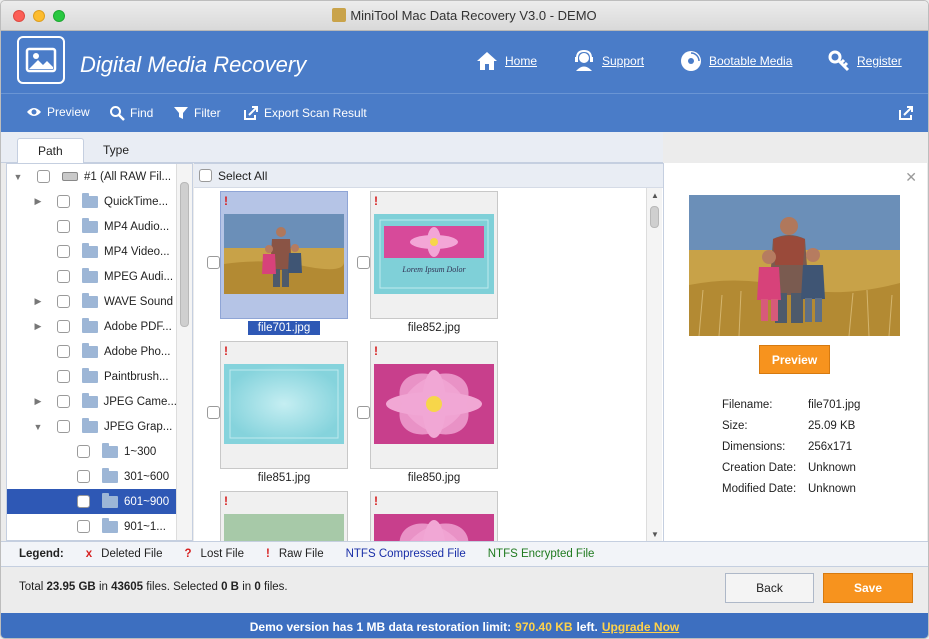  Describe the element at coordinates (92, 476) in the screenshot. I see `tree-item: 301~600` at that location.